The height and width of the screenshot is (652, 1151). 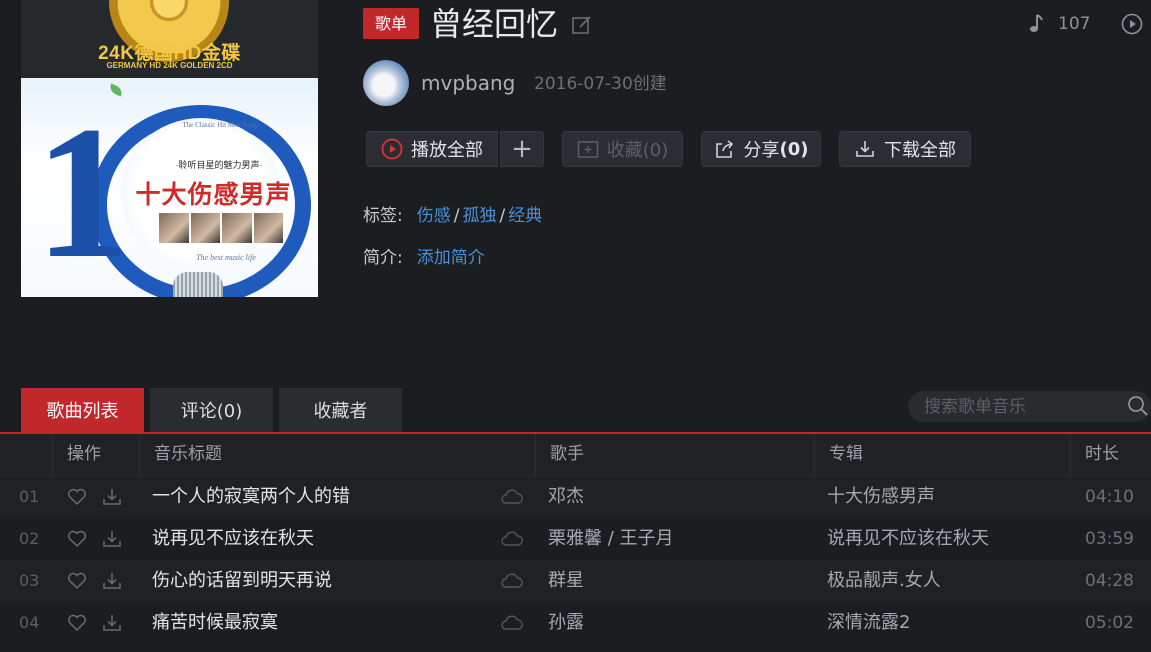 I want to click on cover-number: 101, so click(x=82, y=193).